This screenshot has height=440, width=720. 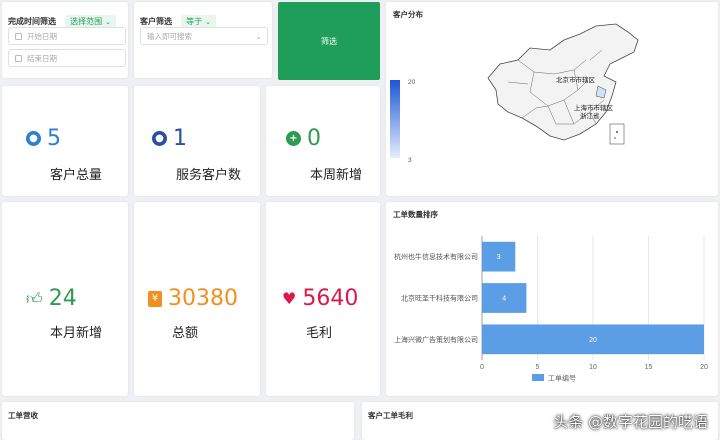 I want to click on kpi-value: 24, so click(x=62, y=298).